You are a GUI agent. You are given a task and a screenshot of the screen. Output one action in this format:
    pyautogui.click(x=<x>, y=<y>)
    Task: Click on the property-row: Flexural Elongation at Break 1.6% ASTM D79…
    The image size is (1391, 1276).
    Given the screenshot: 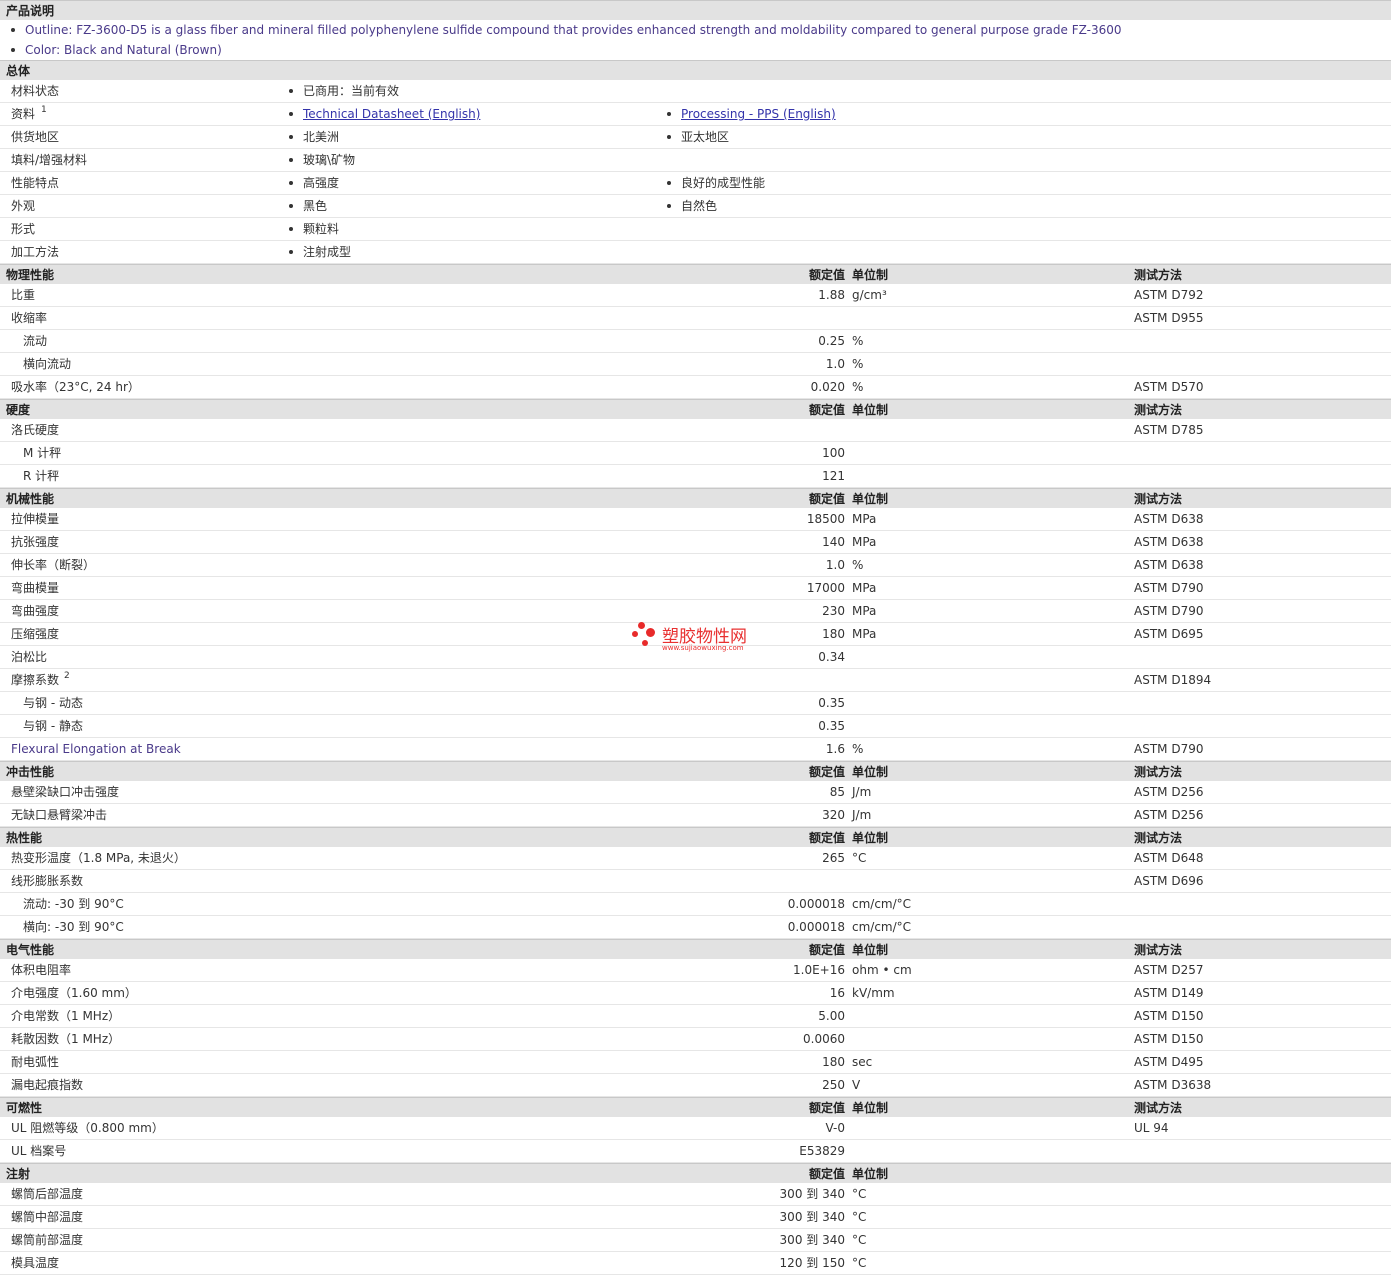 What is the action you would take?
    pyautogui.click(x=695, y=749)
    